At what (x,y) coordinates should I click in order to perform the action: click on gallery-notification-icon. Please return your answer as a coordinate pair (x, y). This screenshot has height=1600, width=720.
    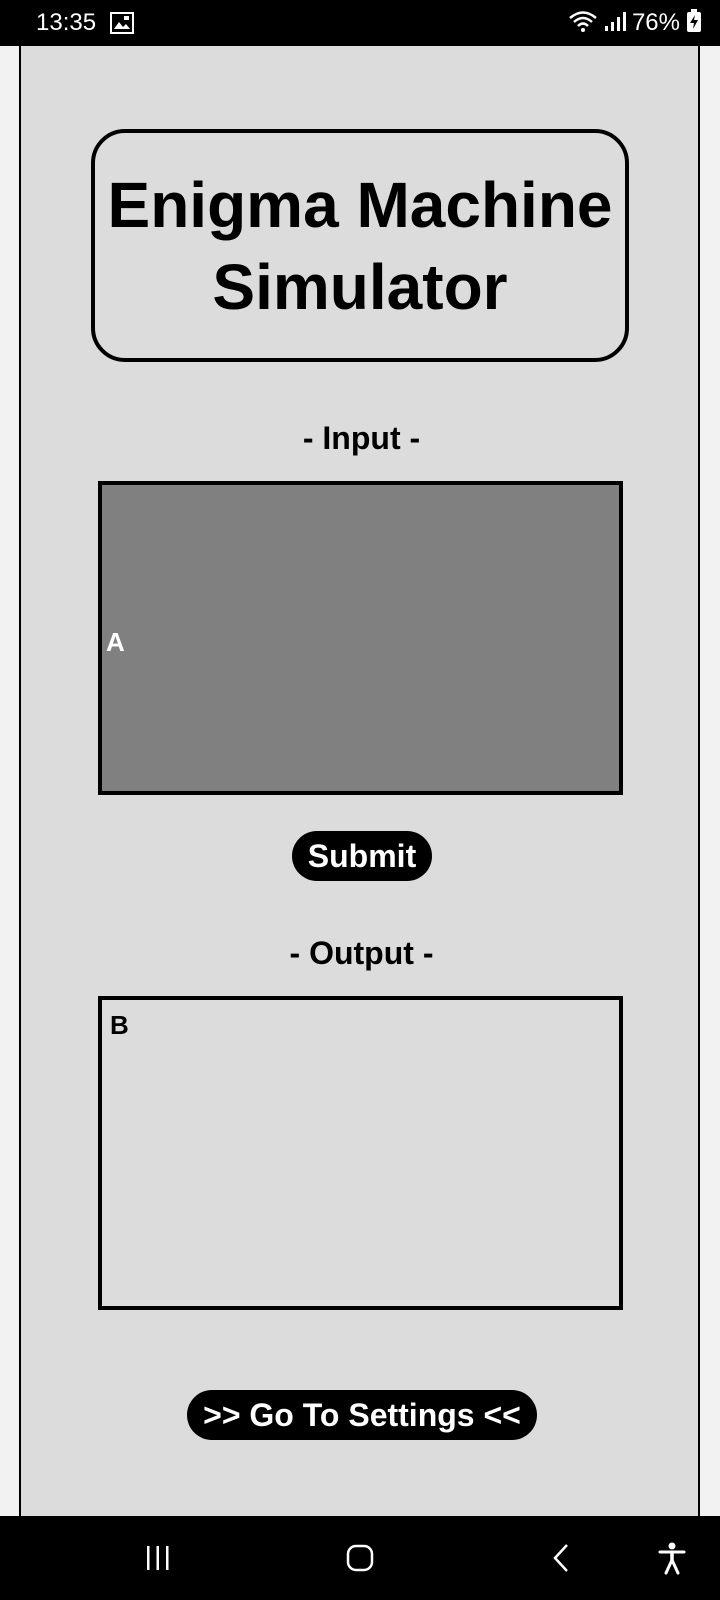
    Looking at the image, I should click on (122, 23).